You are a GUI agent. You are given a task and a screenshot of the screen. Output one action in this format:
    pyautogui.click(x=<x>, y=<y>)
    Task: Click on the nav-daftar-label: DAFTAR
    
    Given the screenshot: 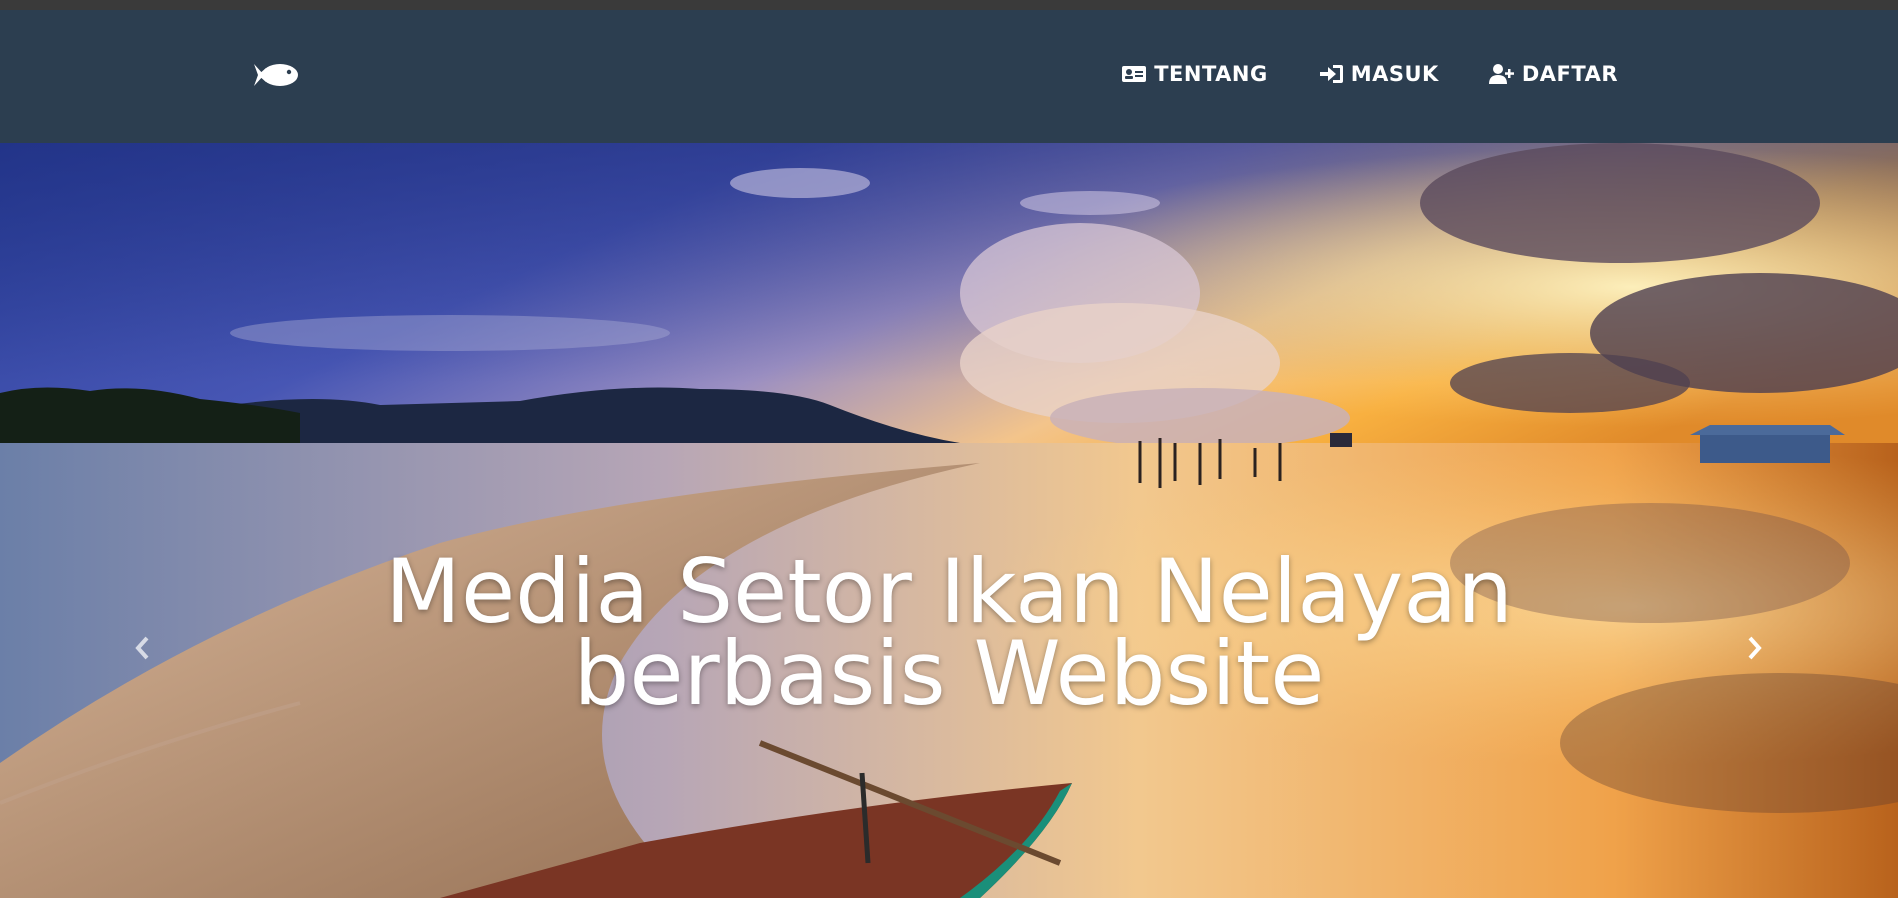 What is the action you would take?
    pyautogui.click(x=1569, y=74)
    